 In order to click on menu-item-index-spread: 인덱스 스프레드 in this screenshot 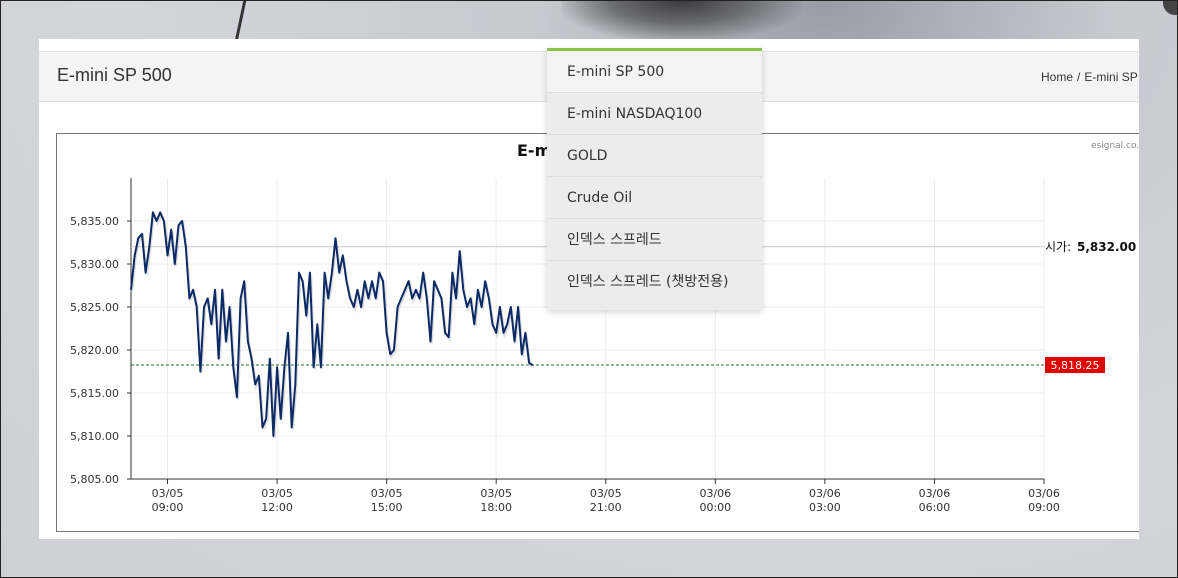, I will do `click(654, 240)`.